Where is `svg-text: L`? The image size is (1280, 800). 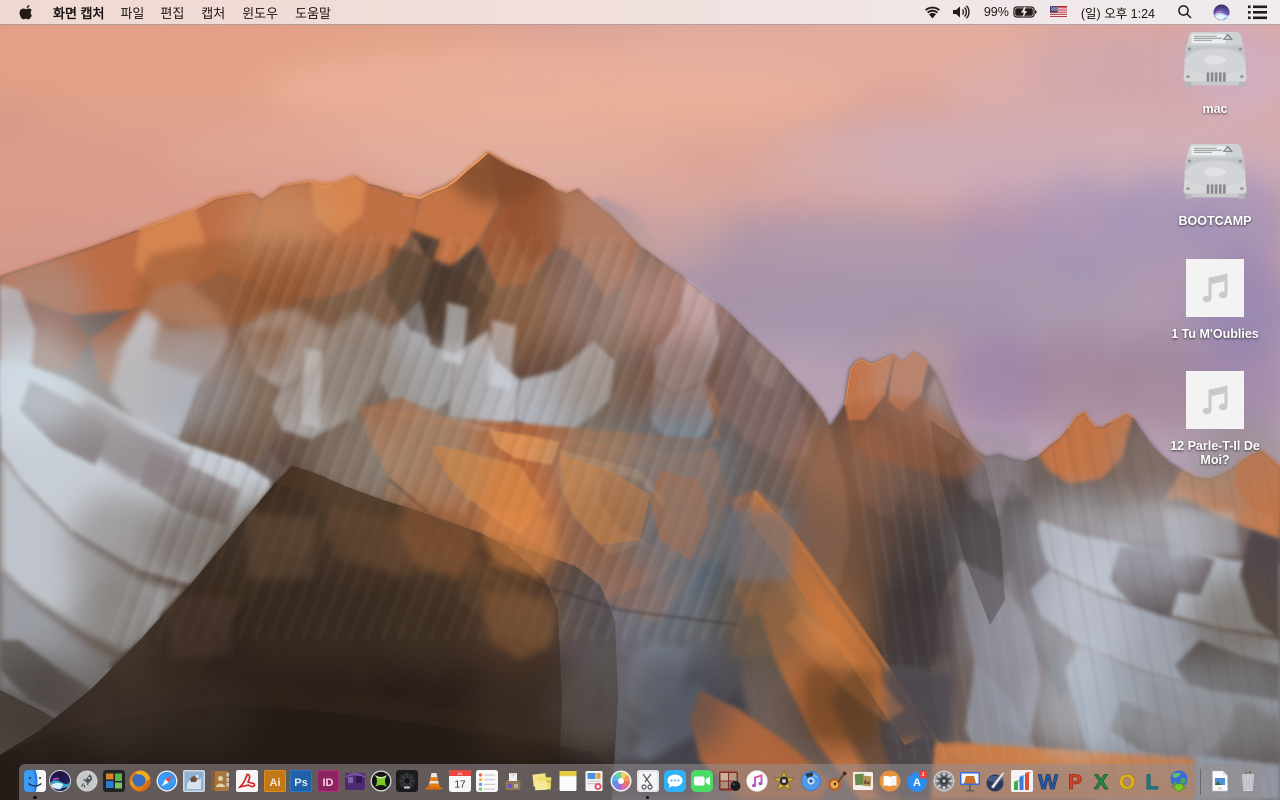 svg-text: L is located at coordinates (1152, 781).